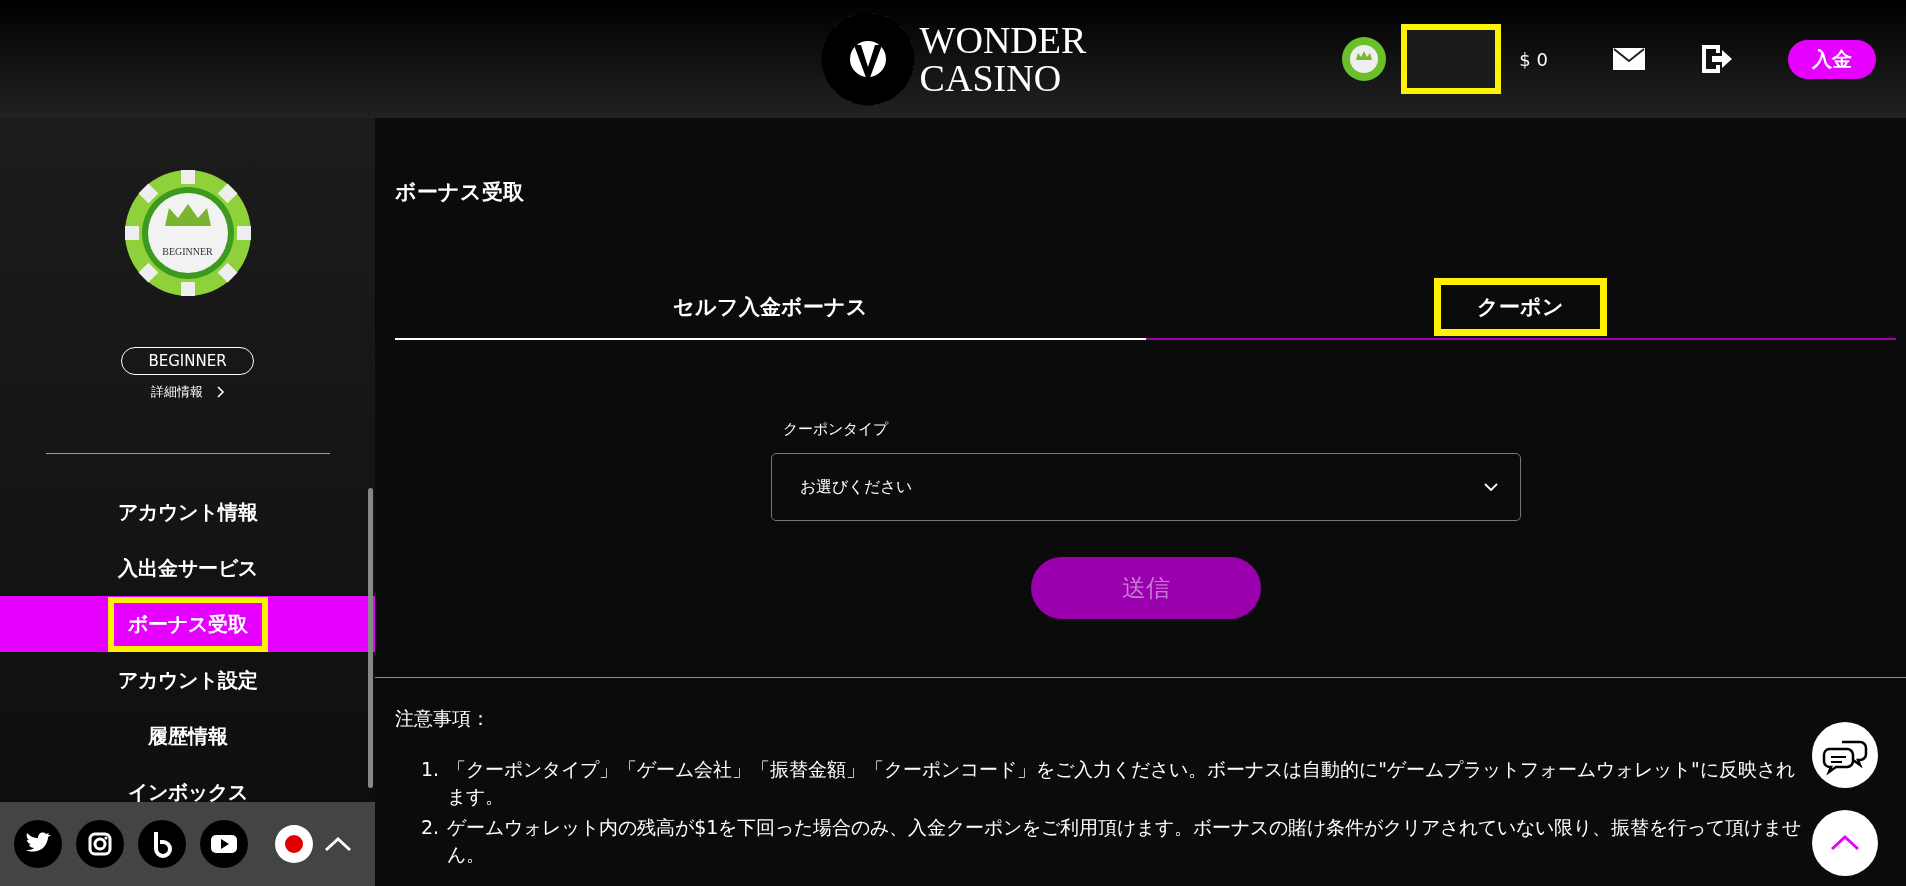 This screenshot has width=1906, height=886. What do you see at coordinates (187, 736) in the screenshot?
I see `menu-item: 履歴情報` at bounding box center [187, 736].